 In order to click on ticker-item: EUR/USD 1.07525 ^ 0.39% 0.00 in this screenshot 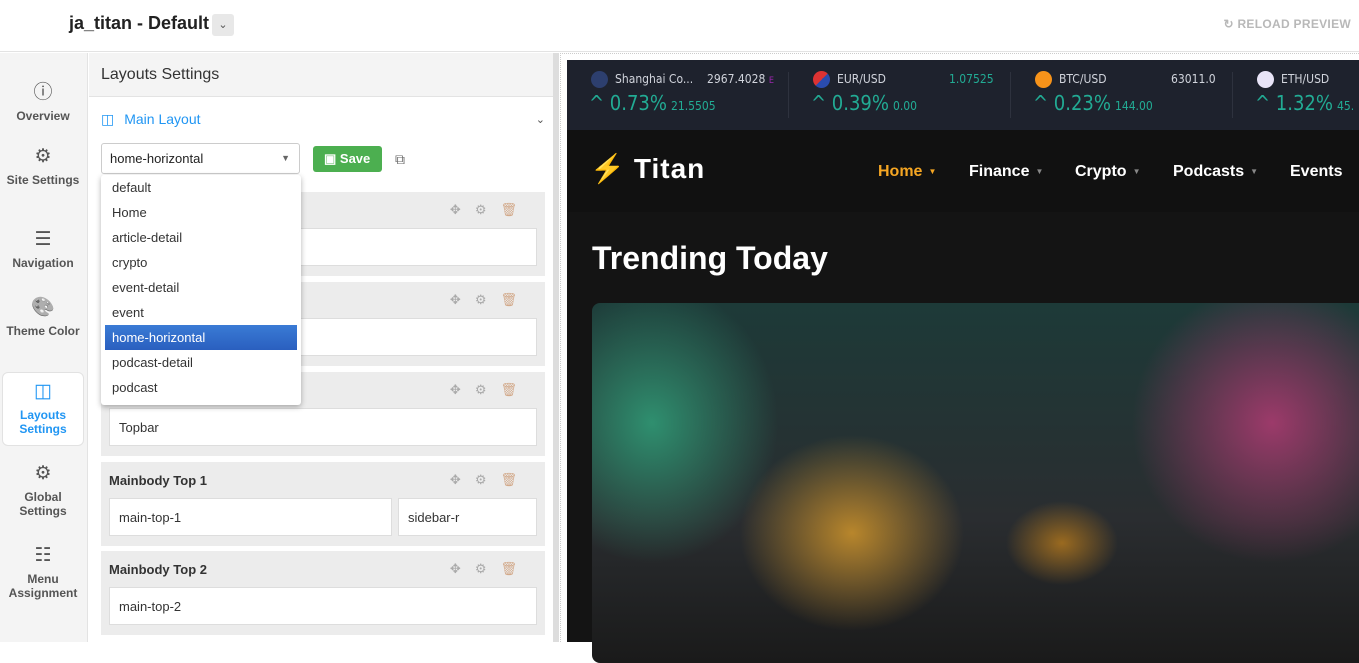, I will do `click(900, 95)`.